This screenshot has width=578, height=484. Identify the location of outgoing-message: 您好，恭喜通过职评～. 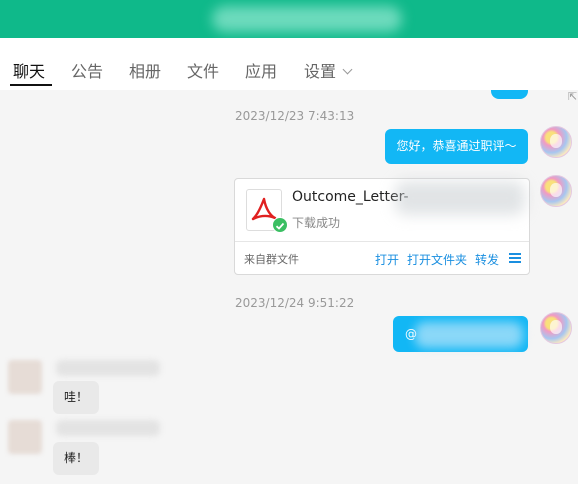
(456, 146).